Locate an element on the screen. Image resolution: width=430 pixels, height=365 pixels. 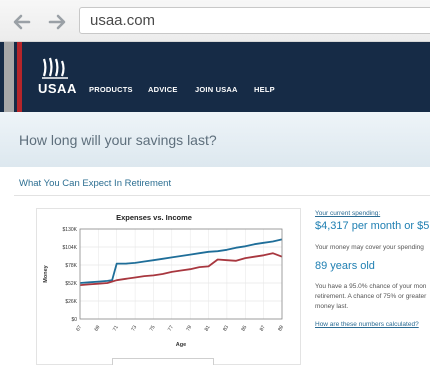
header-gray-band is located at coordinates (9, 77).